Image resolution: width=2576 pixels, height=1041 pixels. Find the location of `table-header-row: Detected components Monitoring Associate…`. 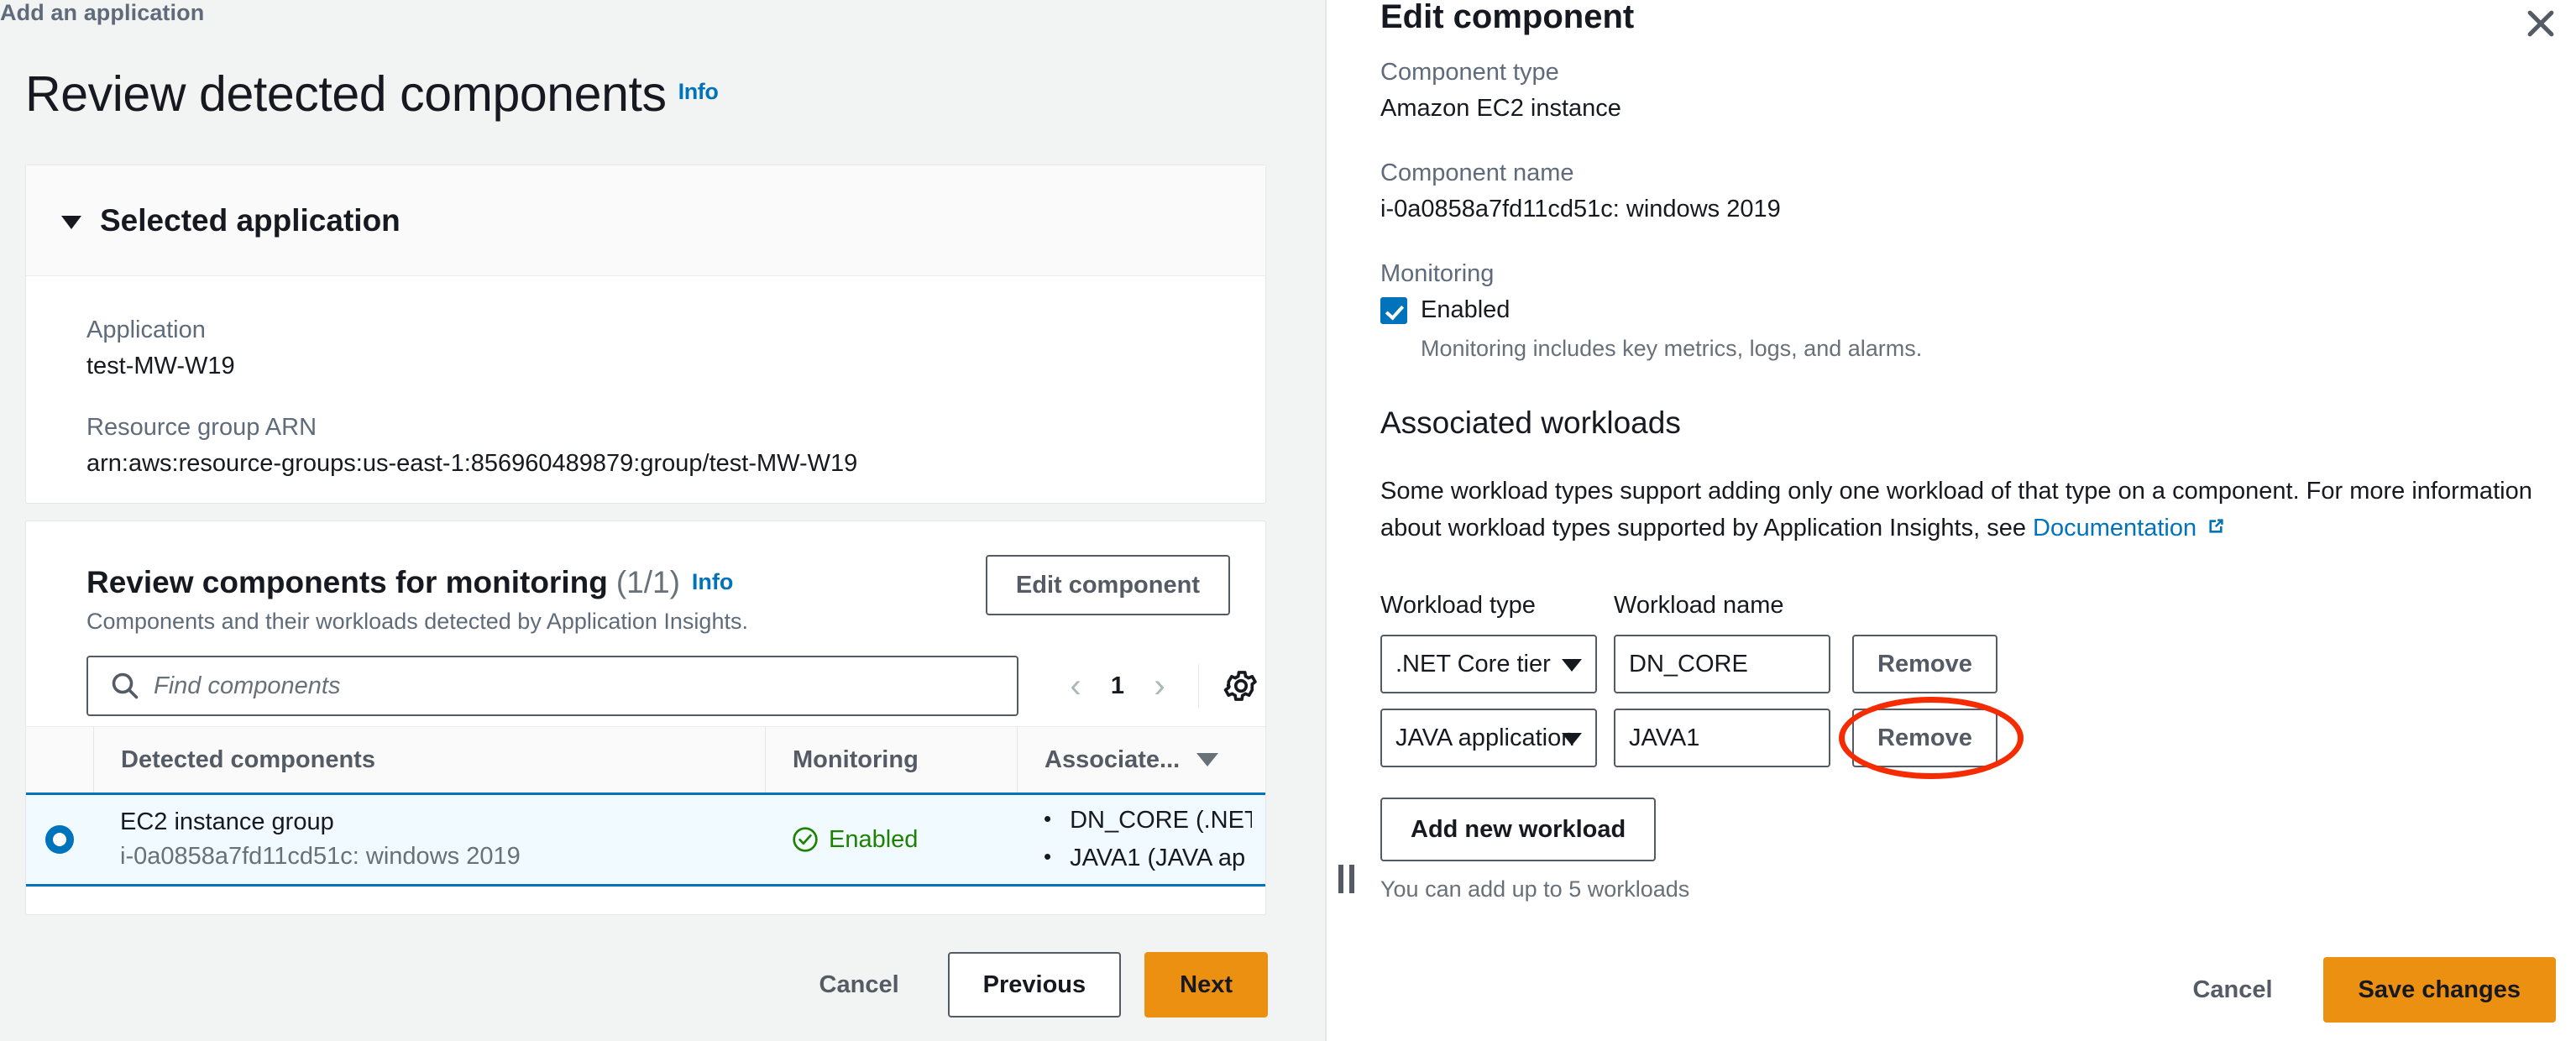

table-header-row: Detected components Monitoring Associate… is located at coordinates (646, 760).